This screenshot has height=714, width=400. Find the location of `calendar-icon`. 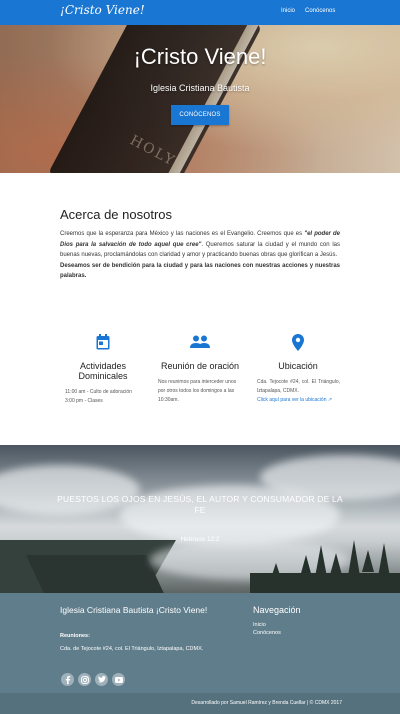

calendar-icon is located at coordinates (103, 342).